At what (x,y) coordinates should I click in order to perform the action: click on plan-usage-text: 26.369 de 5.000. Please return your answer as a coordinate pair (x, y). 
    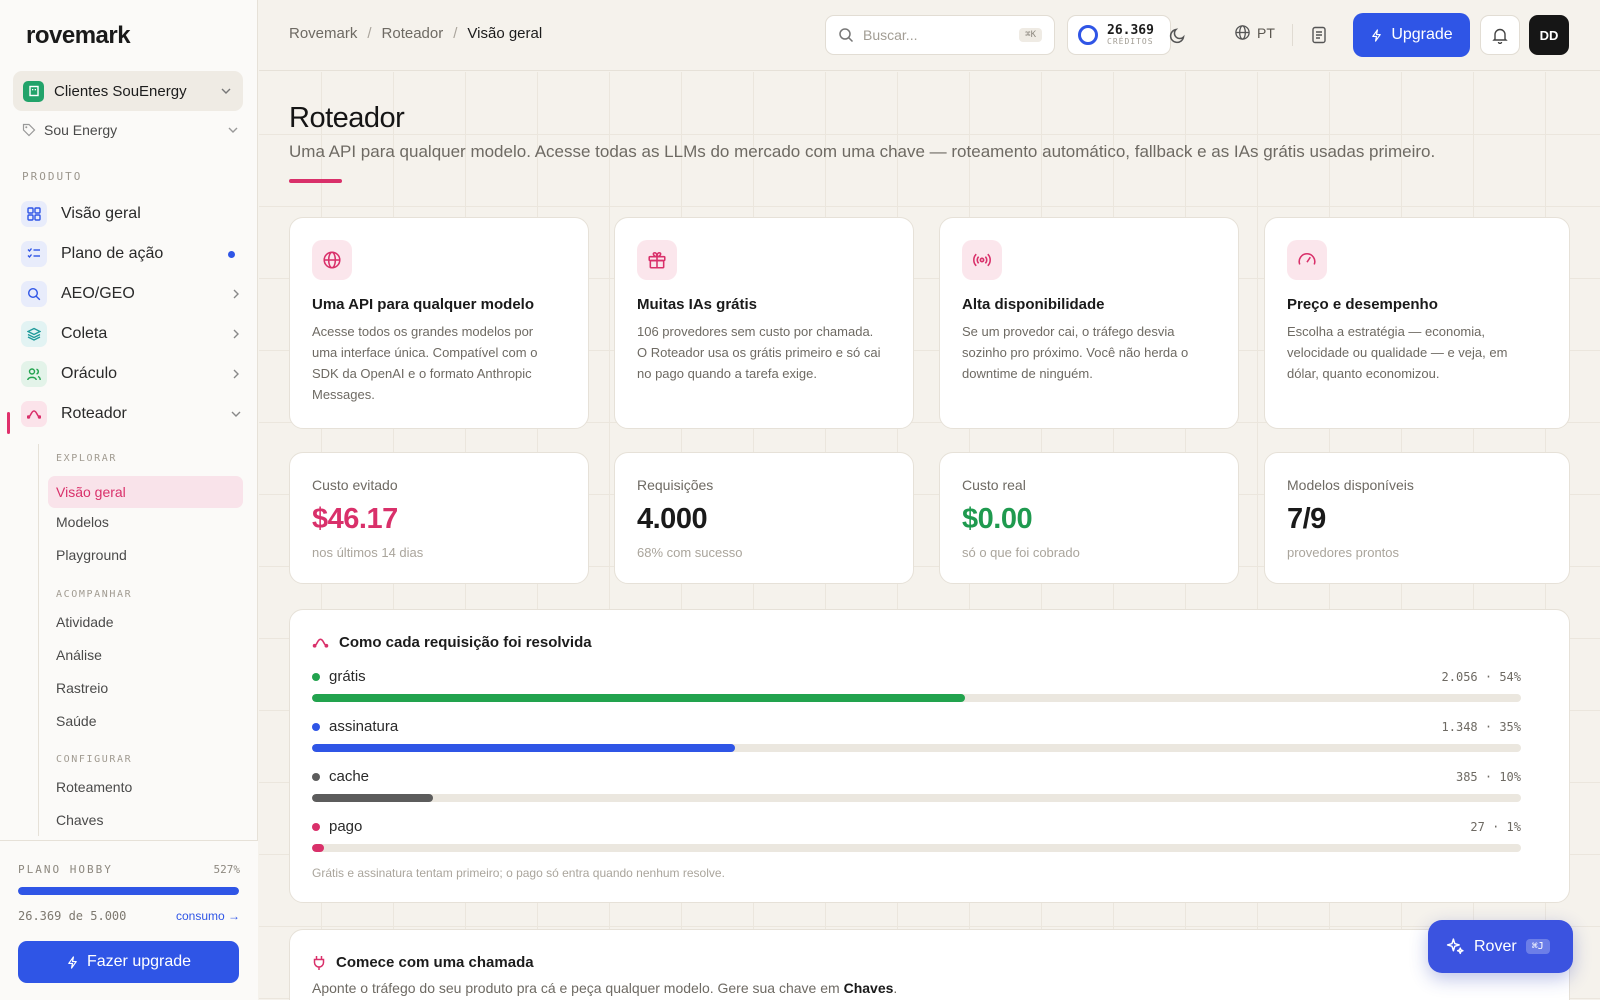
    Looking at the image, I should click on (72, 916).